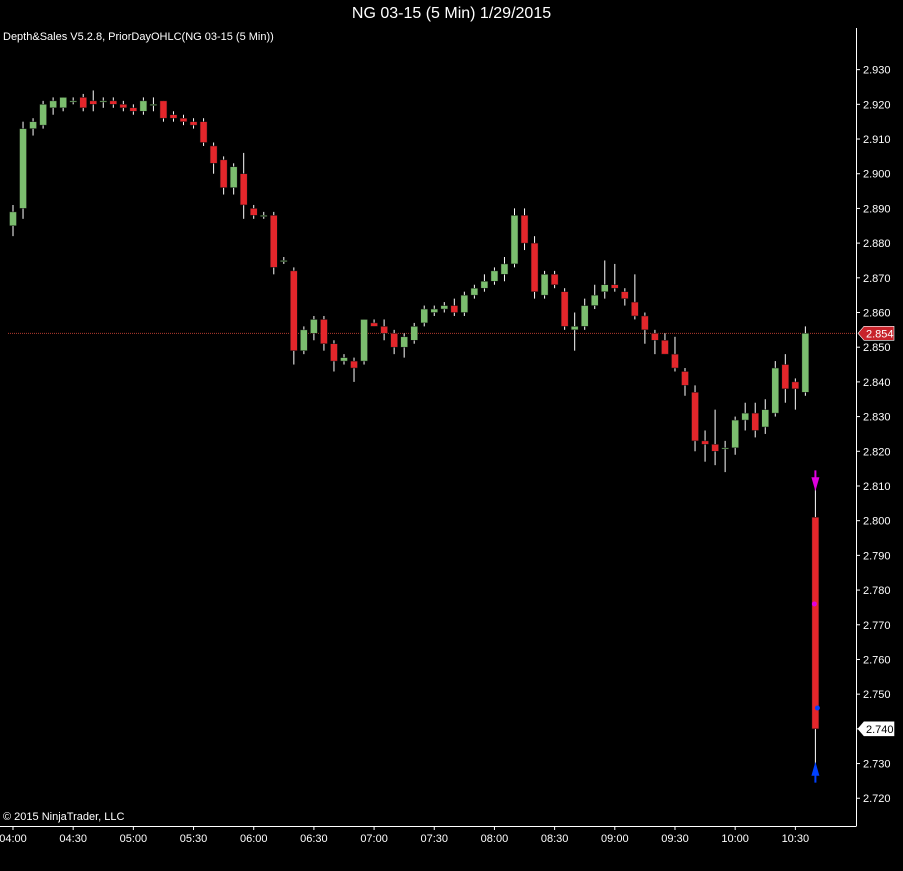  I want to click on x-tick-label: 05:30, so click(194, 839).